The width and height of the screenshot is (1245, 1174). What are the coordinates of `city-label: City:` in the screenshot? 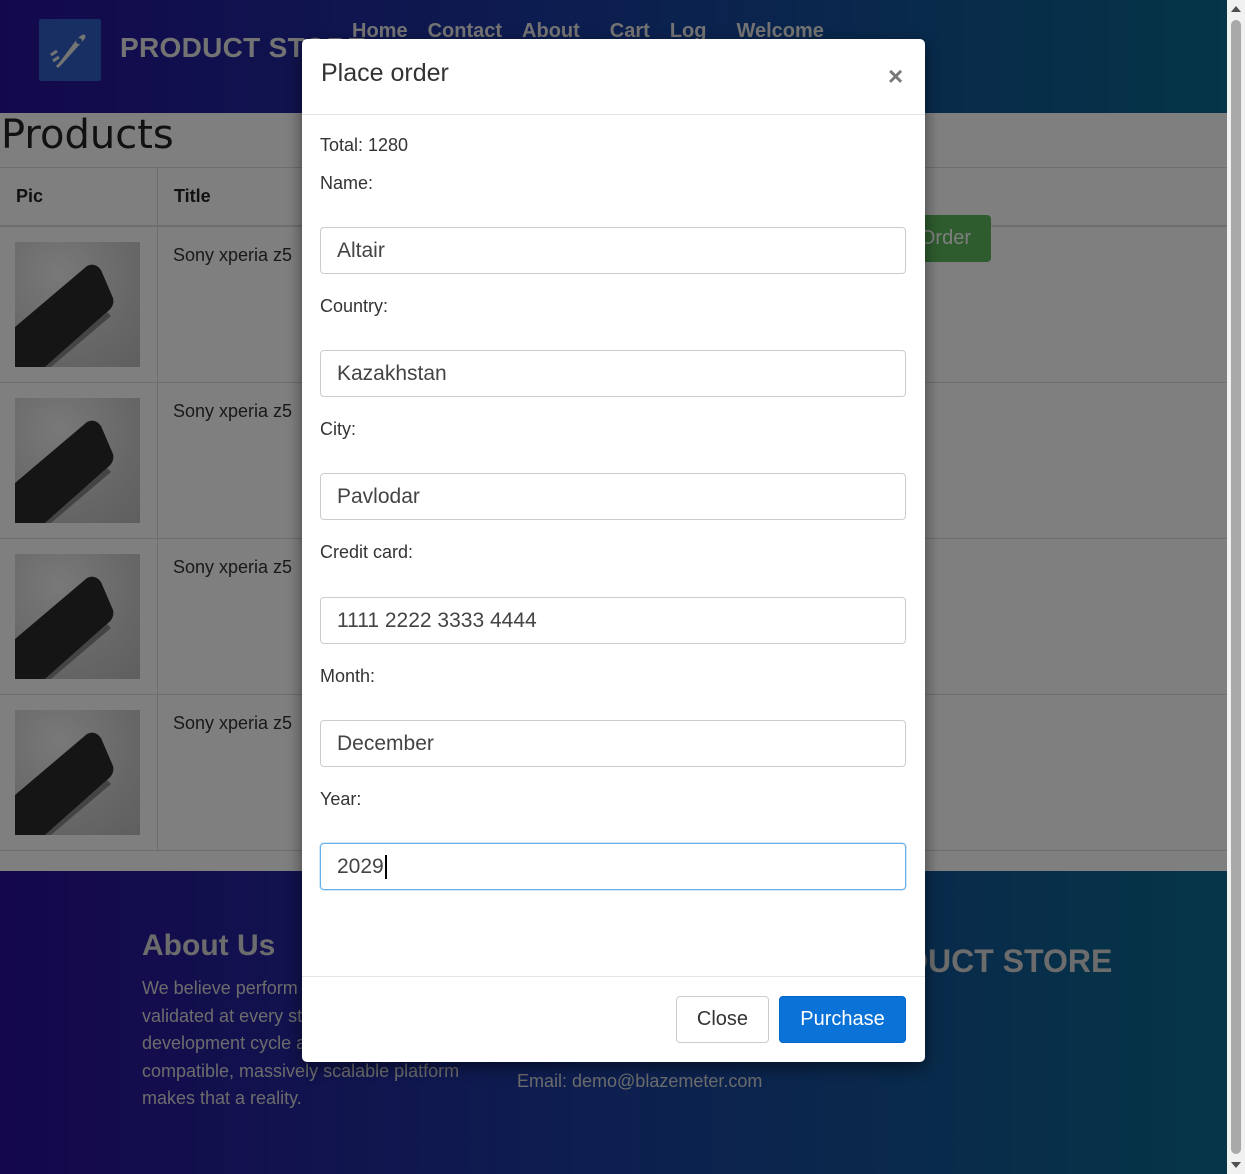 It's located at (338, 429).